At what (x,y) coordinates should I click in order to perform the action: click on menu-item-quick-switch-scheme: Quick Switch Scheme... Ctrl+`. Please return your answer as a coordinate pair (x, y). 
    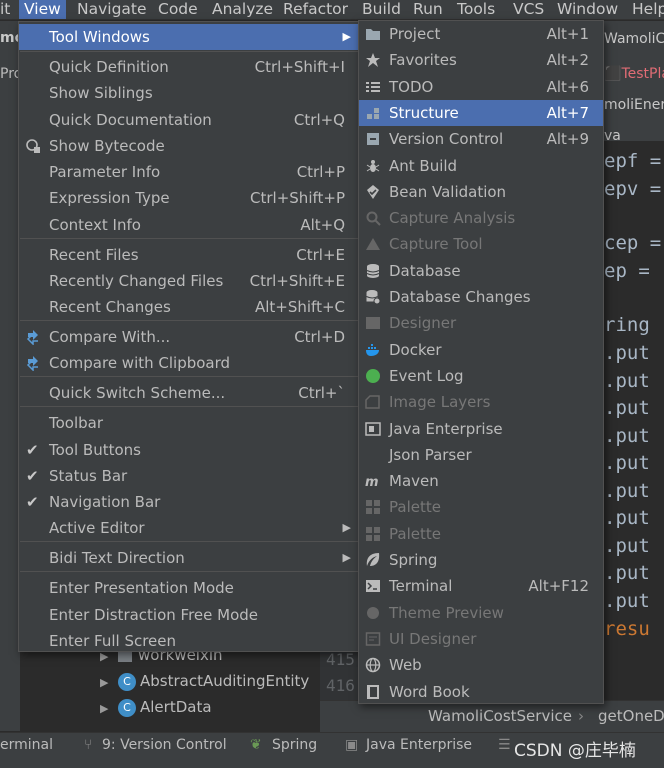
    Looking at the image, I should click on (189, 393).